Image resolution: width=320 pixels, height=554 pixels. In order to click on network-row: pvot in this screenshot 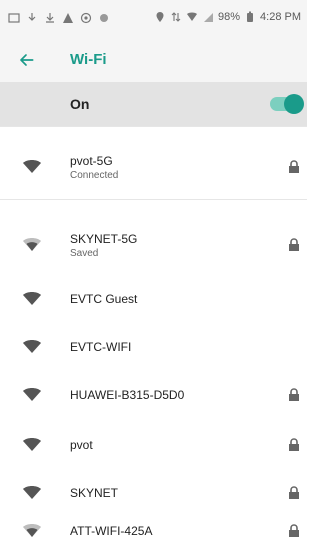, I will do `click(153, 446)`.